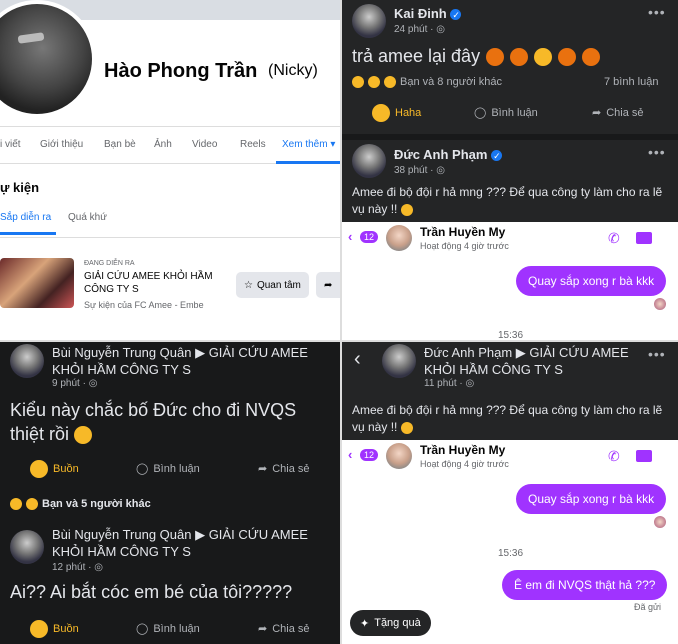  I want to click on sent-status: Đã gửi, so click(648, 607).